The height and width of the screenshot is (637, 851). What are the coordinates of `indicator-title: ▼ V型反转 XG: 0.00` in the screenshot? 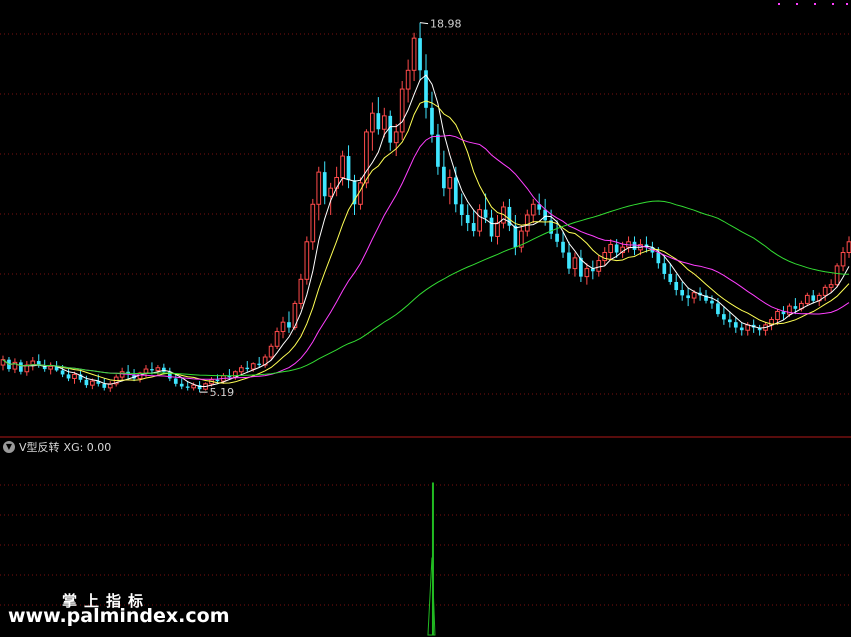 It's located at (57, 447).